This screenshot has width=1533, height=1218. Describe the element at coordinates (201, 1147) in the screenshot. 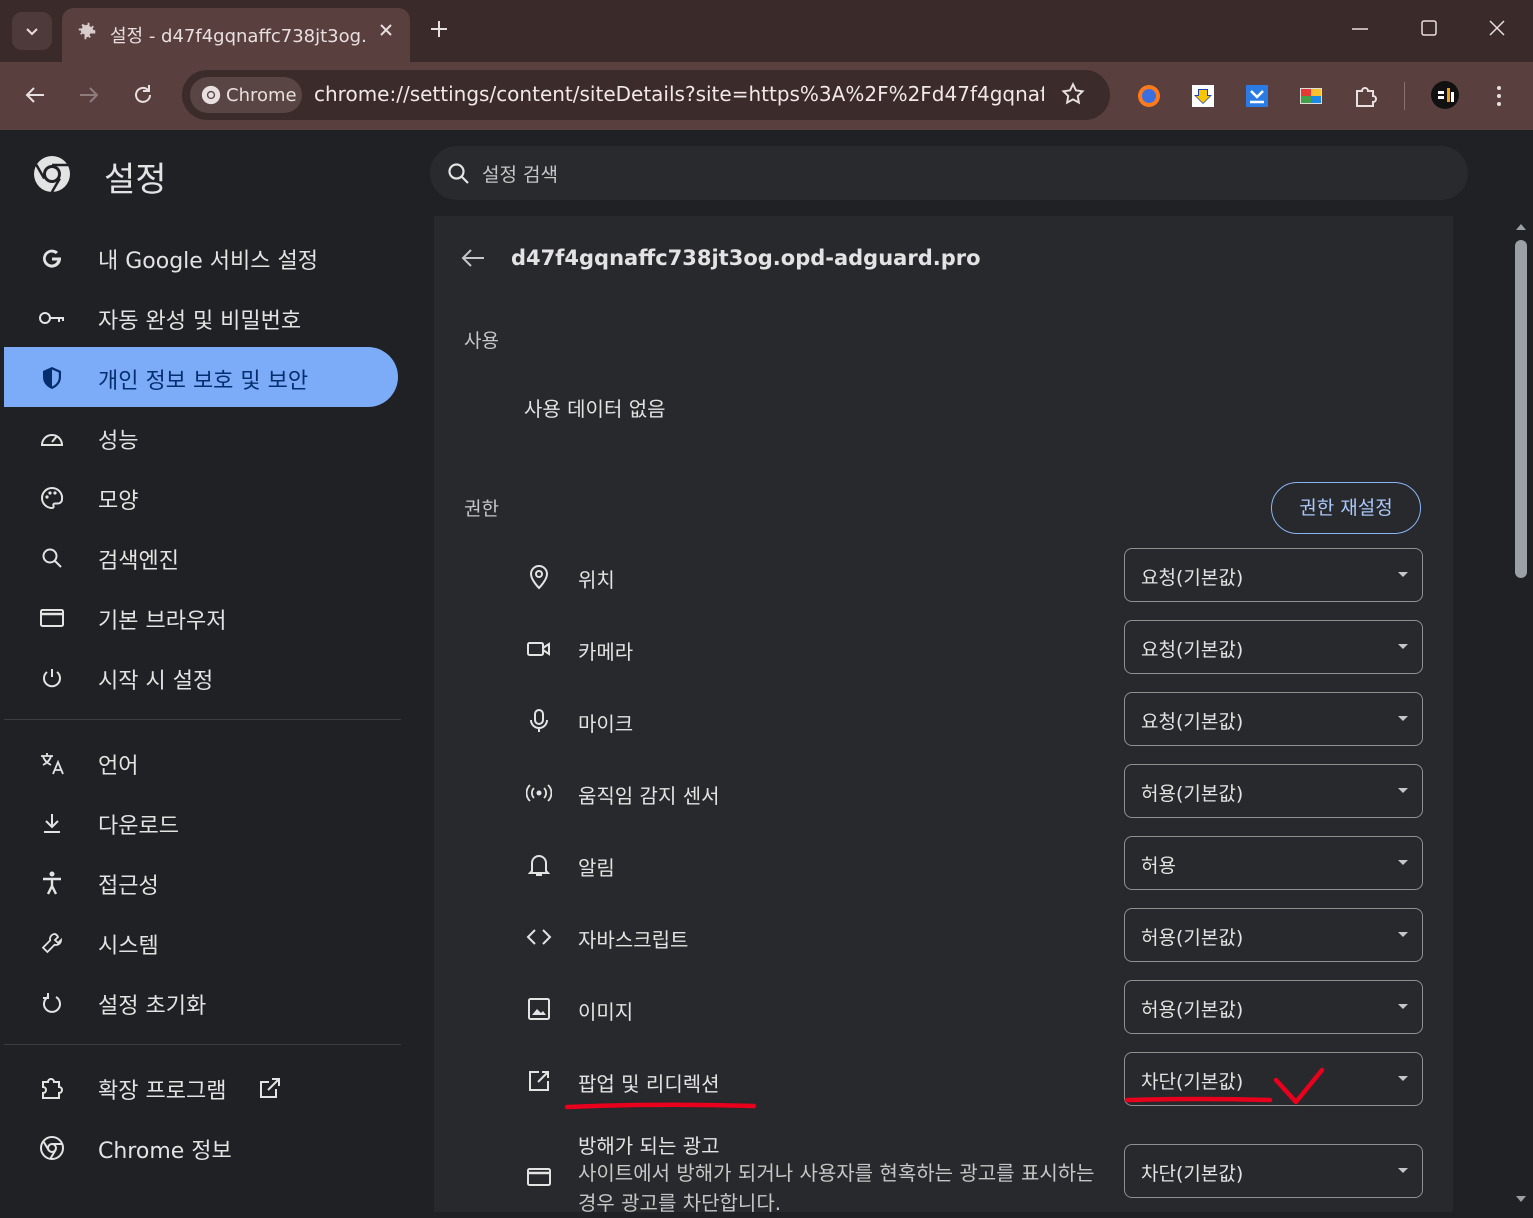

I see `sidebar-item-about-chrome: Chrome 정보` at that location.